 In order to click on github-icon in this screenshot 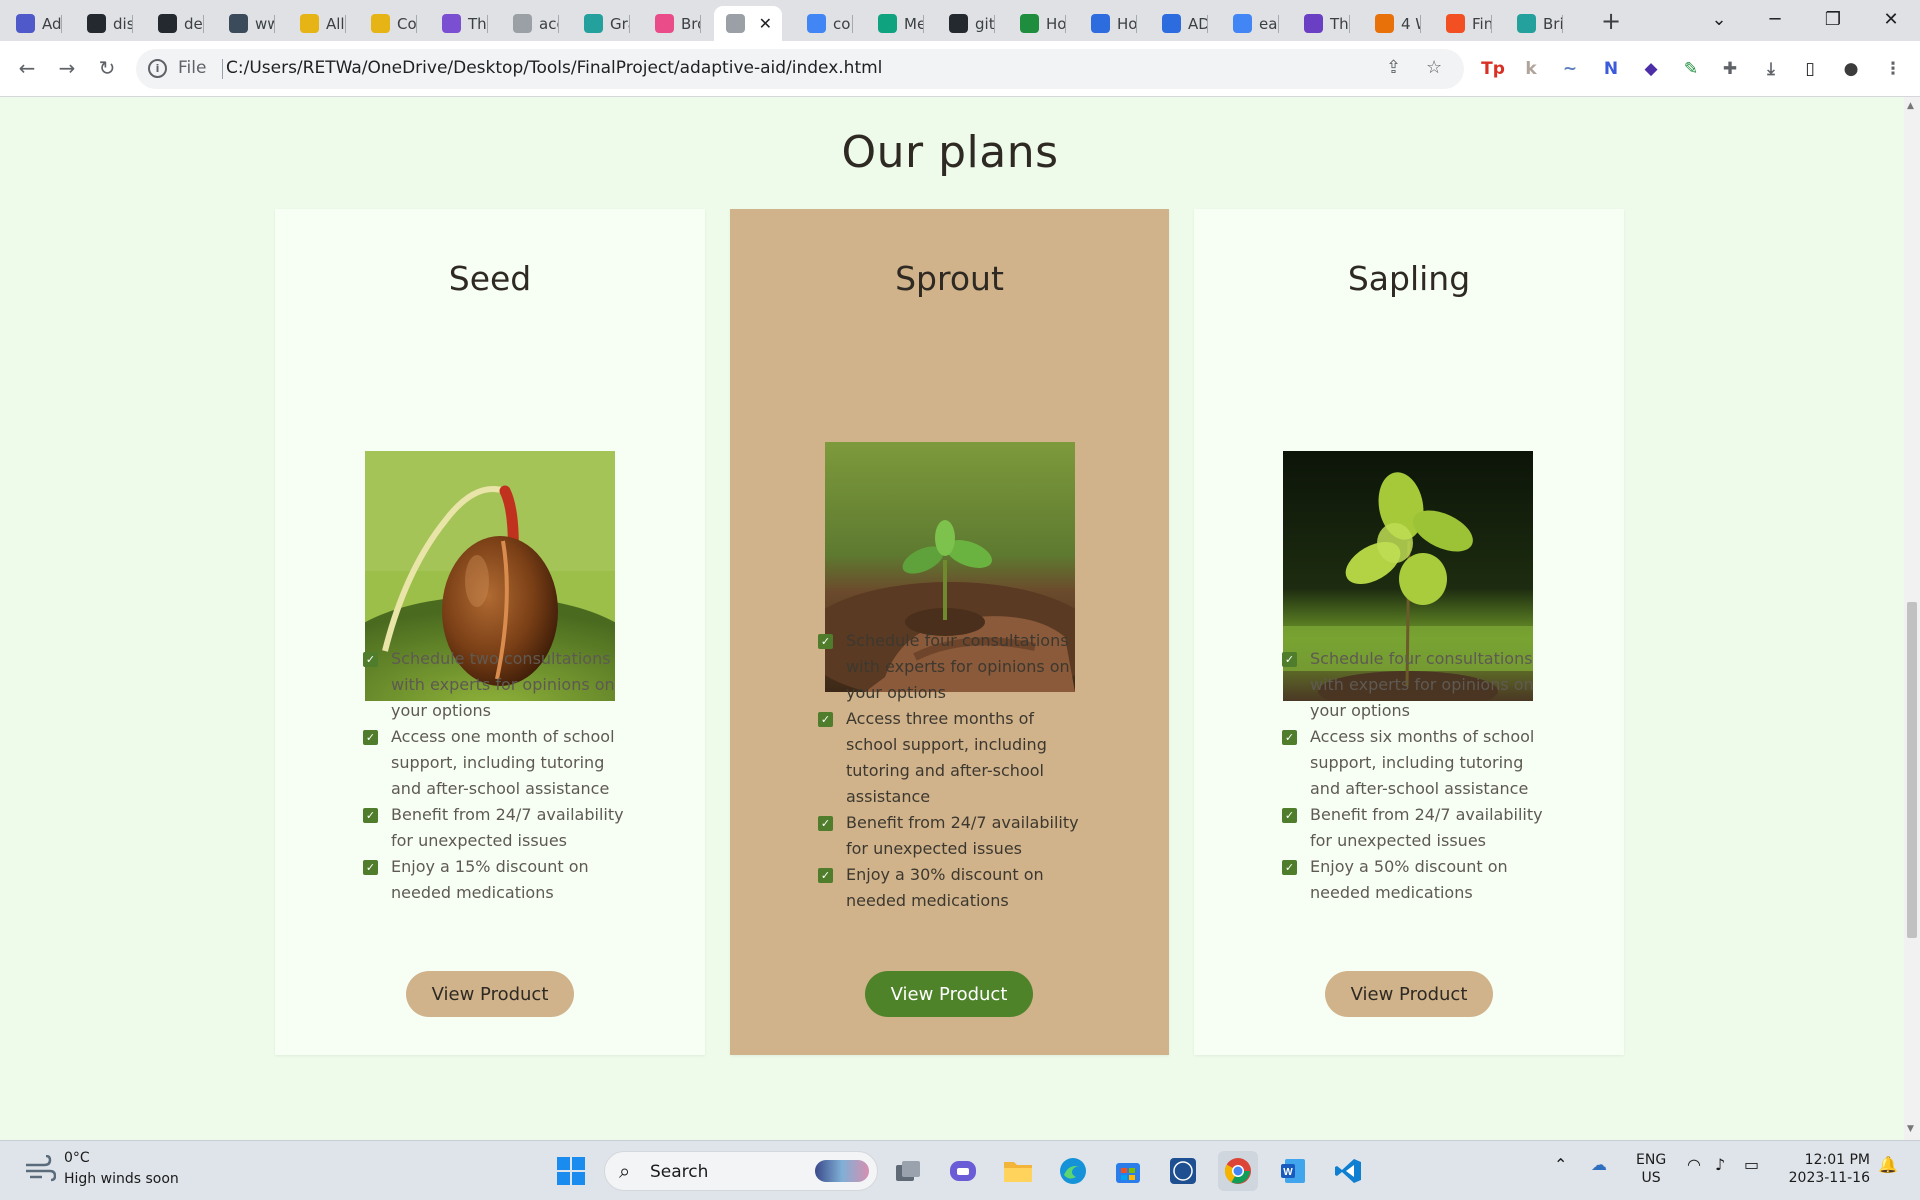, I will do `click(96, 23)`.